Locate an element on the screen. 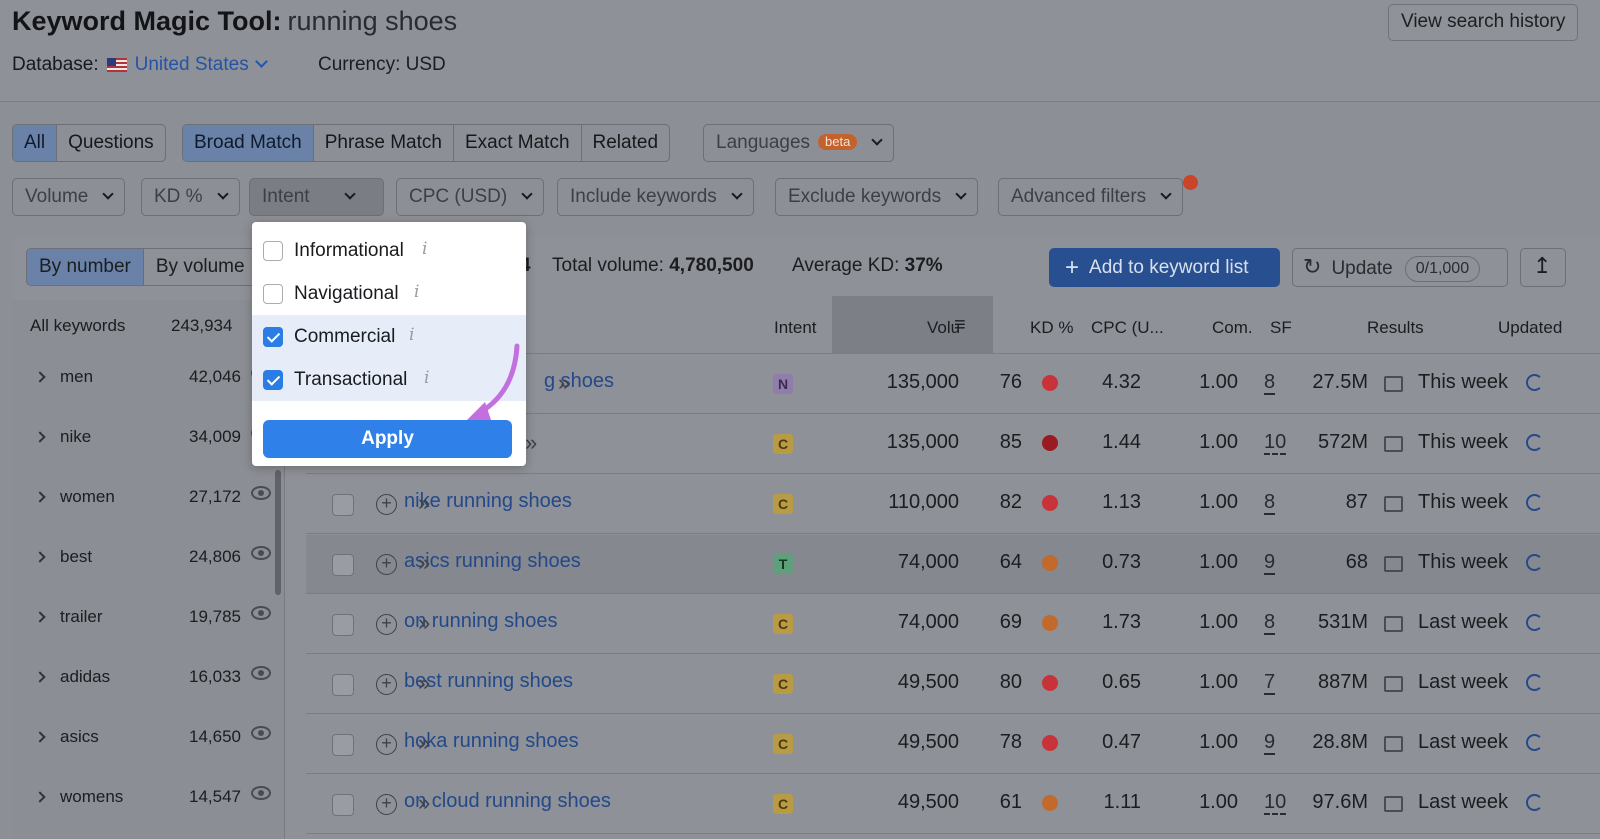  keyword-group-row: men 42,046 is located at coordinates (148, 382).